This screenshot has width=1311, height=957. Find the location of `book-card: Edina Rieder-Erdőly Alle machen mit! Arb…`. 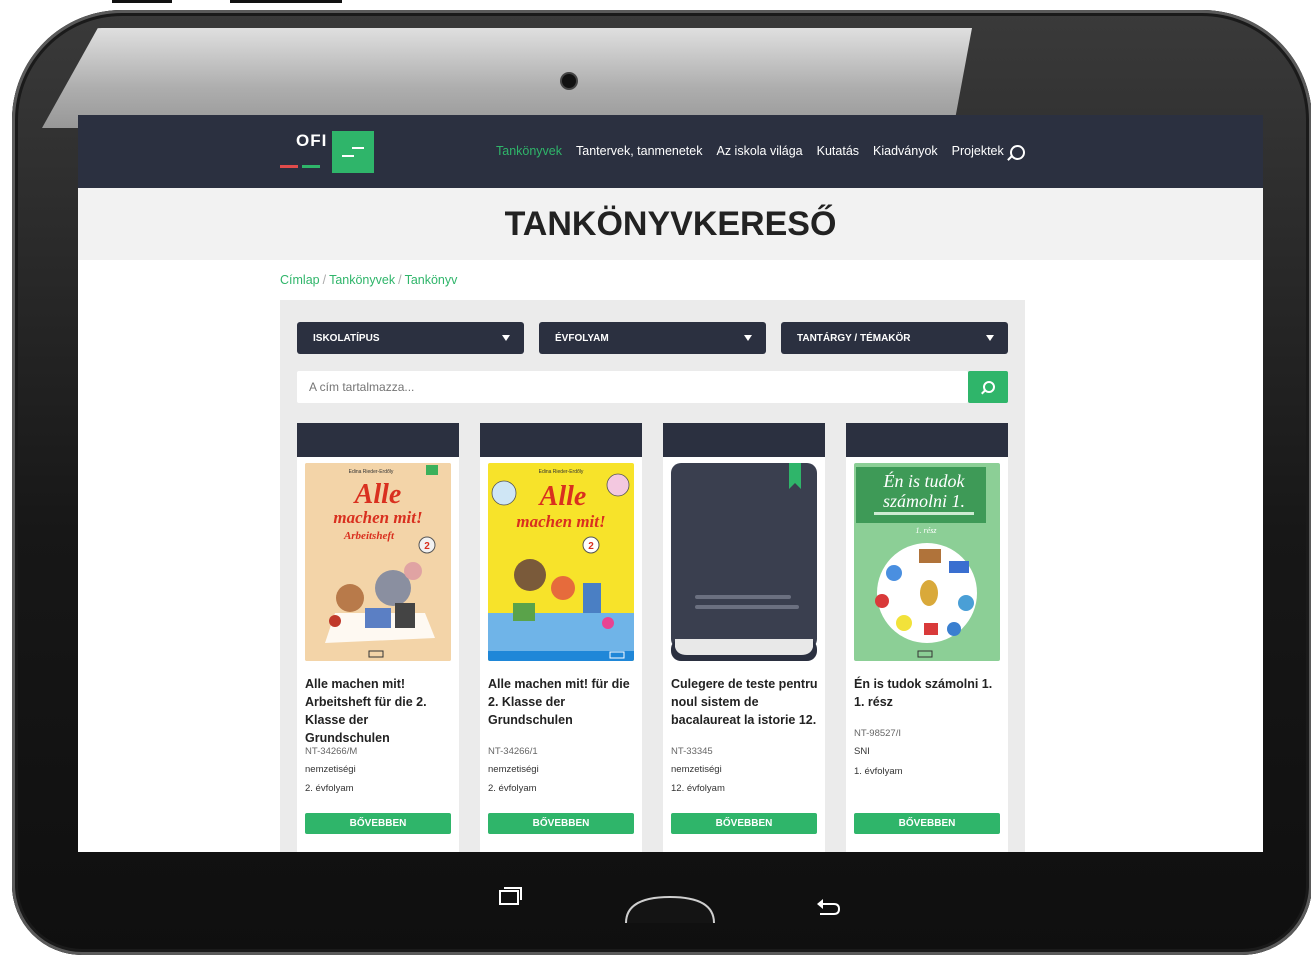

book-card: Edina Rieder-Erdőly Alle machen mit! Arb… is located at coordinates (378, 637).